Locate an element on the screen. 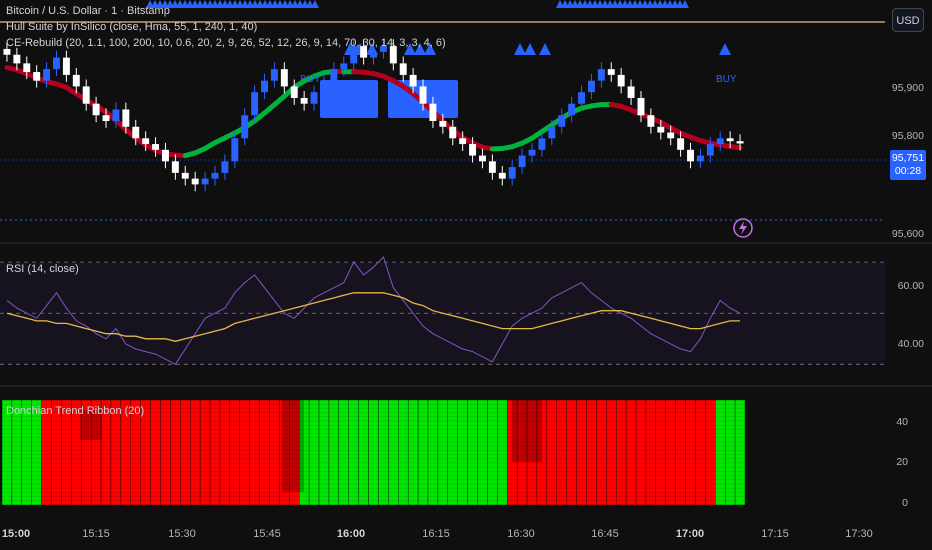  time-tick: 17:15 is located at coordinates (775, 534).